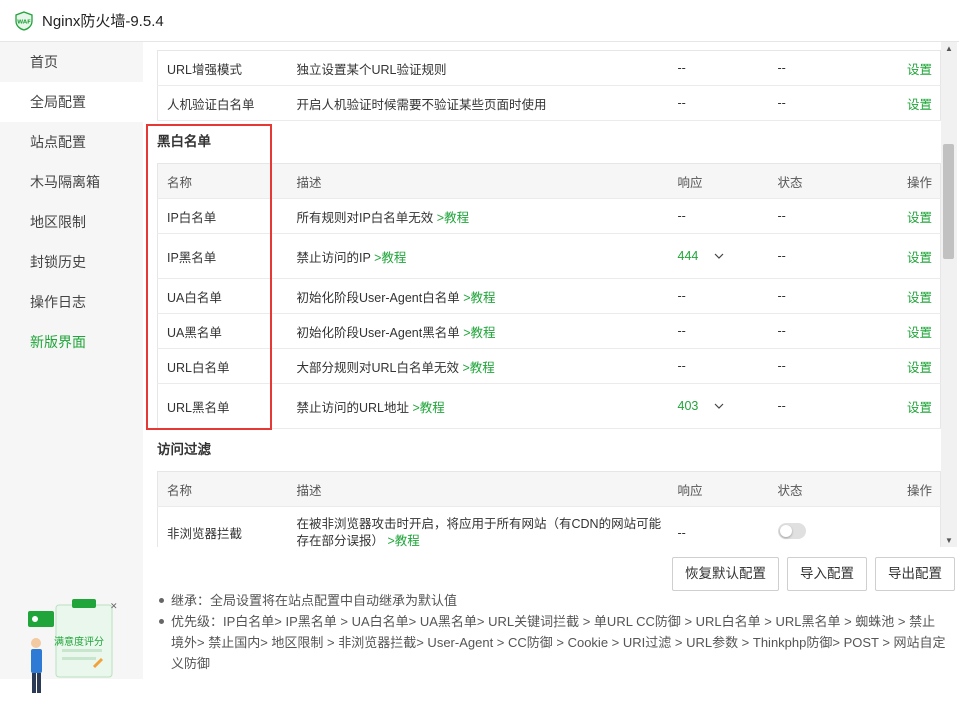 The image size is (959, 710). What do you see at coordinates (184, 449) in the screenshot?
I see `access-filter-section-title: 访问过滤` at bounding box center [184, 449].